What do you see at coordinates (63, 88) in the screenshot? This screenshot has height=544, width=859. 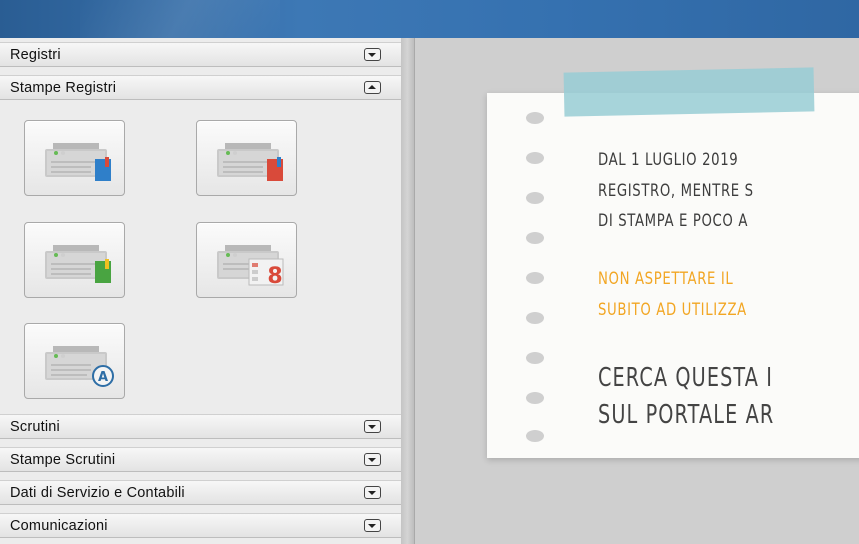 I see `section-label: Stampe Registri` at bounding box center [63, 88].